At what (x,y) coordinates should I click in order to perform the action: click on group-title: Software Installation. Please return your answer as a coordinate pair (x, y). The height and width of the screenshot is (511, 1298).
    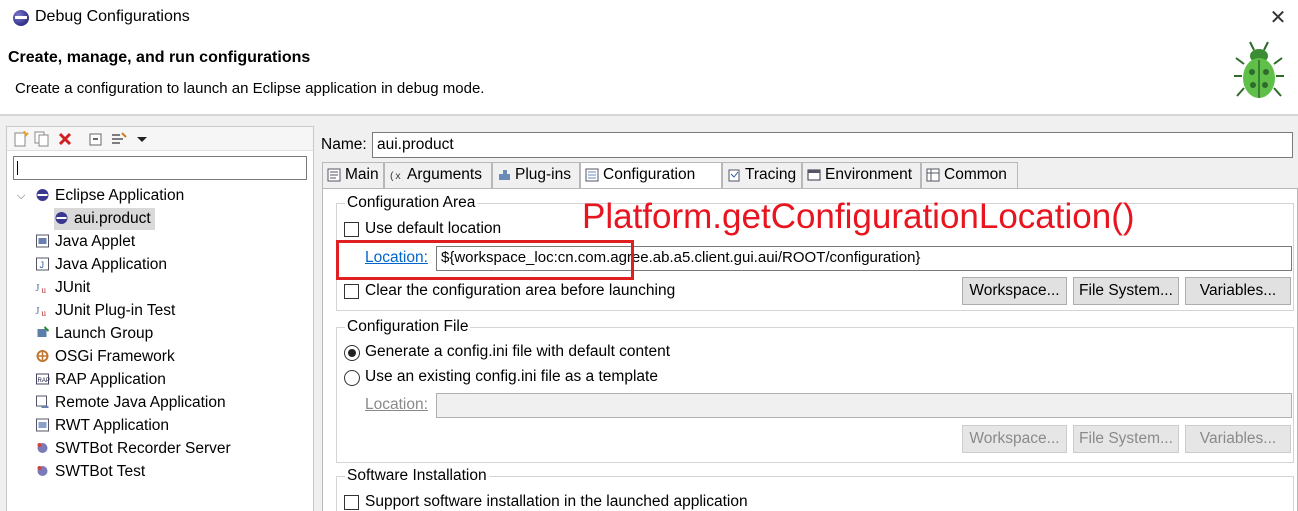
    Looking at the image, I should click on (417, 476).